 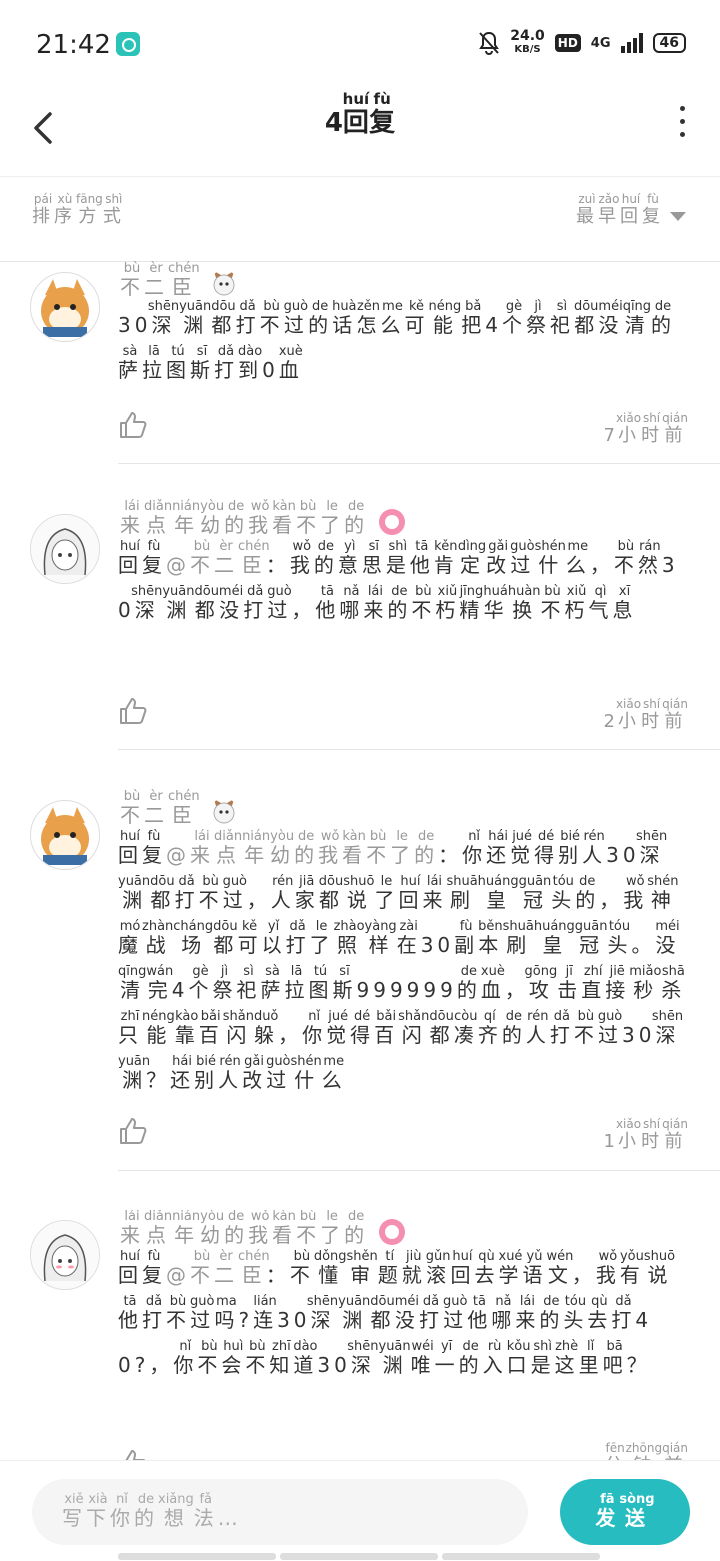 I want to click on comment-time: 1小xiǎo时shí前qián, so click(x=645, y=1134).